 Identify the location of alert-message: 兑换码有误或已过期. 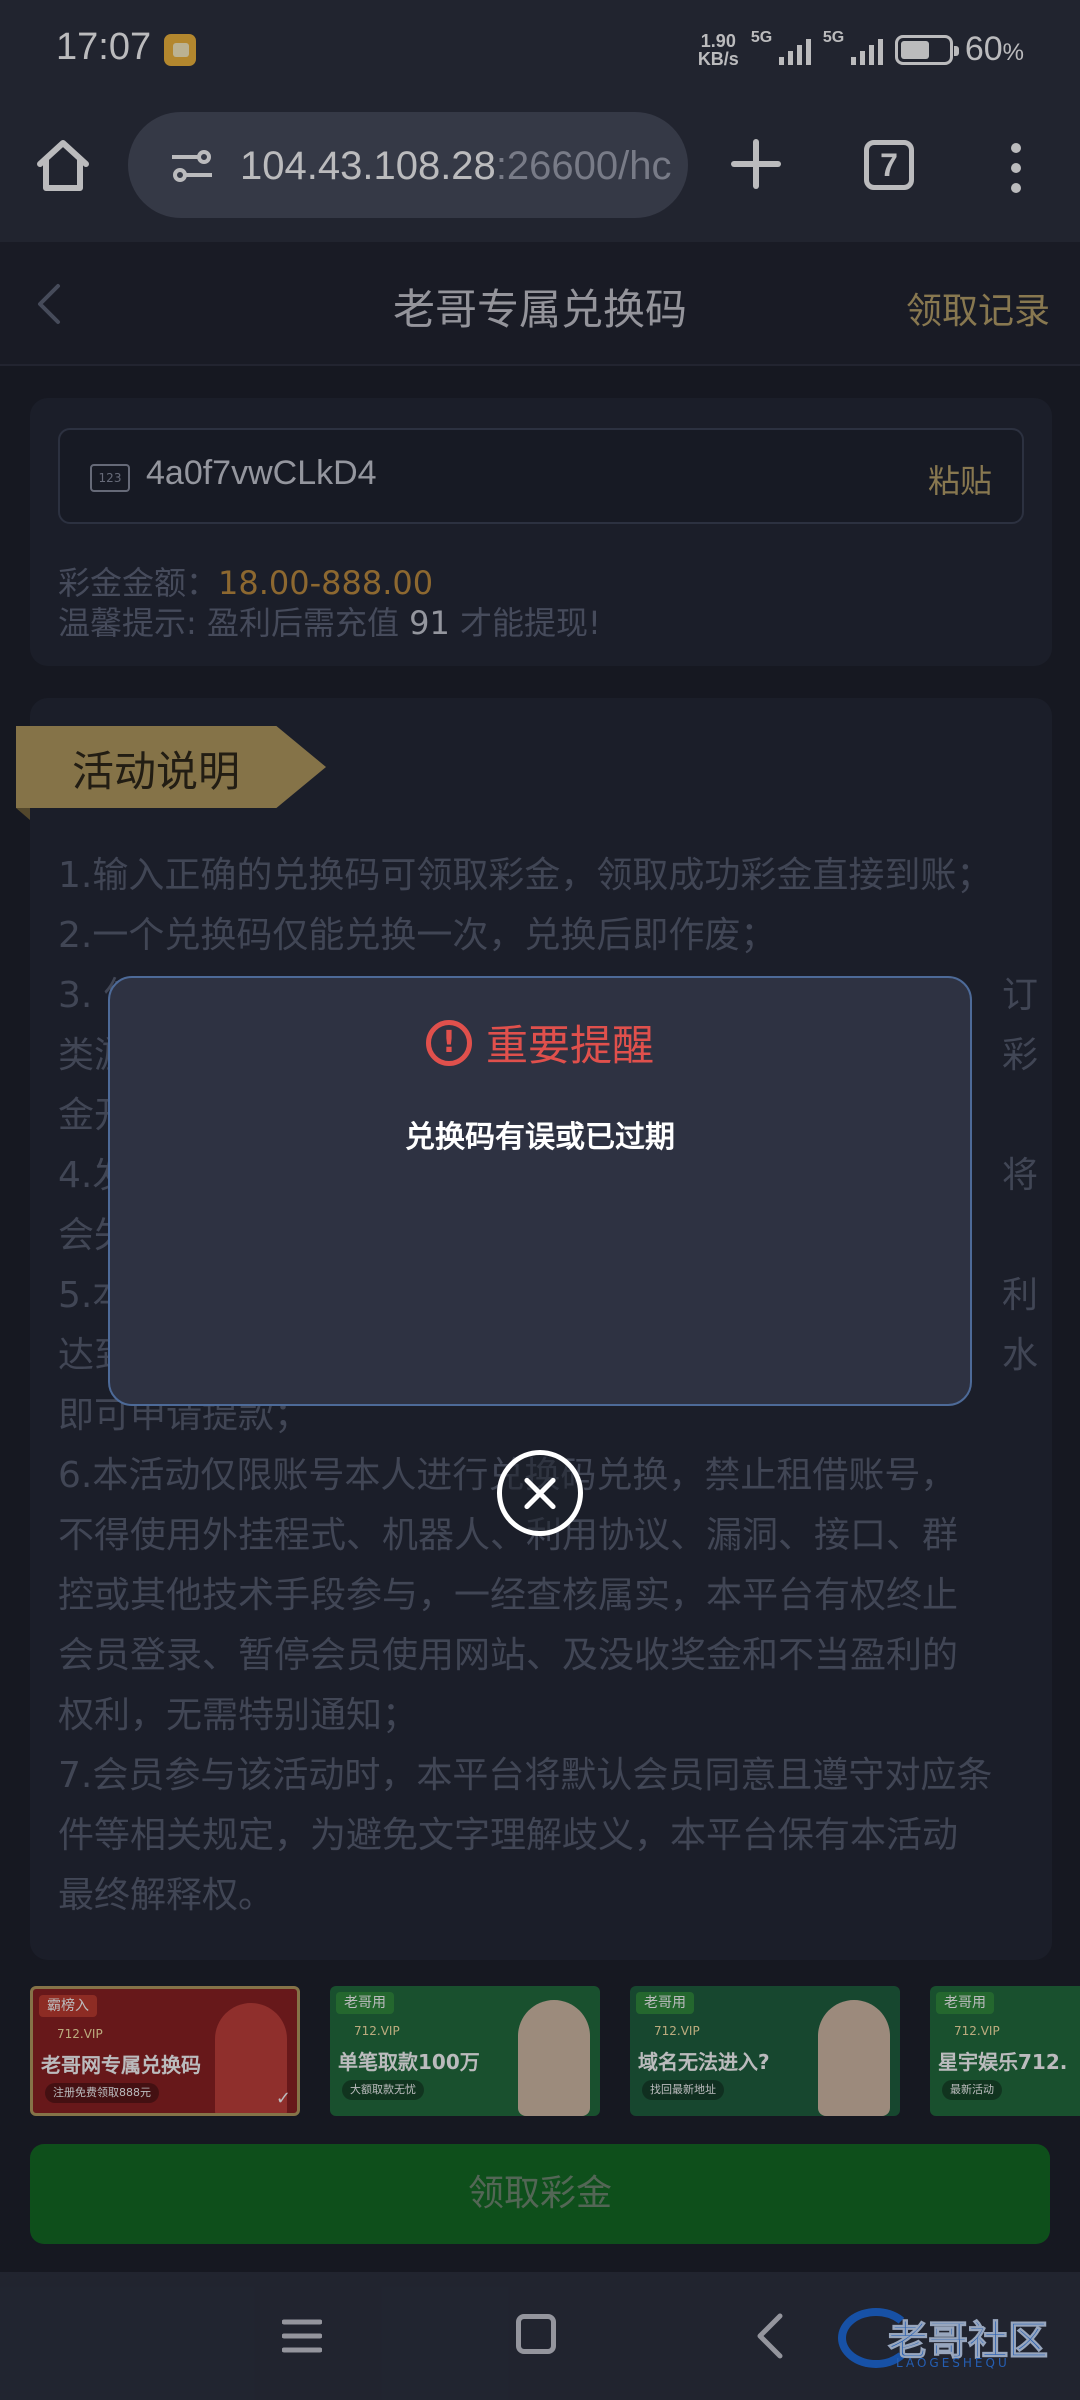
(540, 1137).